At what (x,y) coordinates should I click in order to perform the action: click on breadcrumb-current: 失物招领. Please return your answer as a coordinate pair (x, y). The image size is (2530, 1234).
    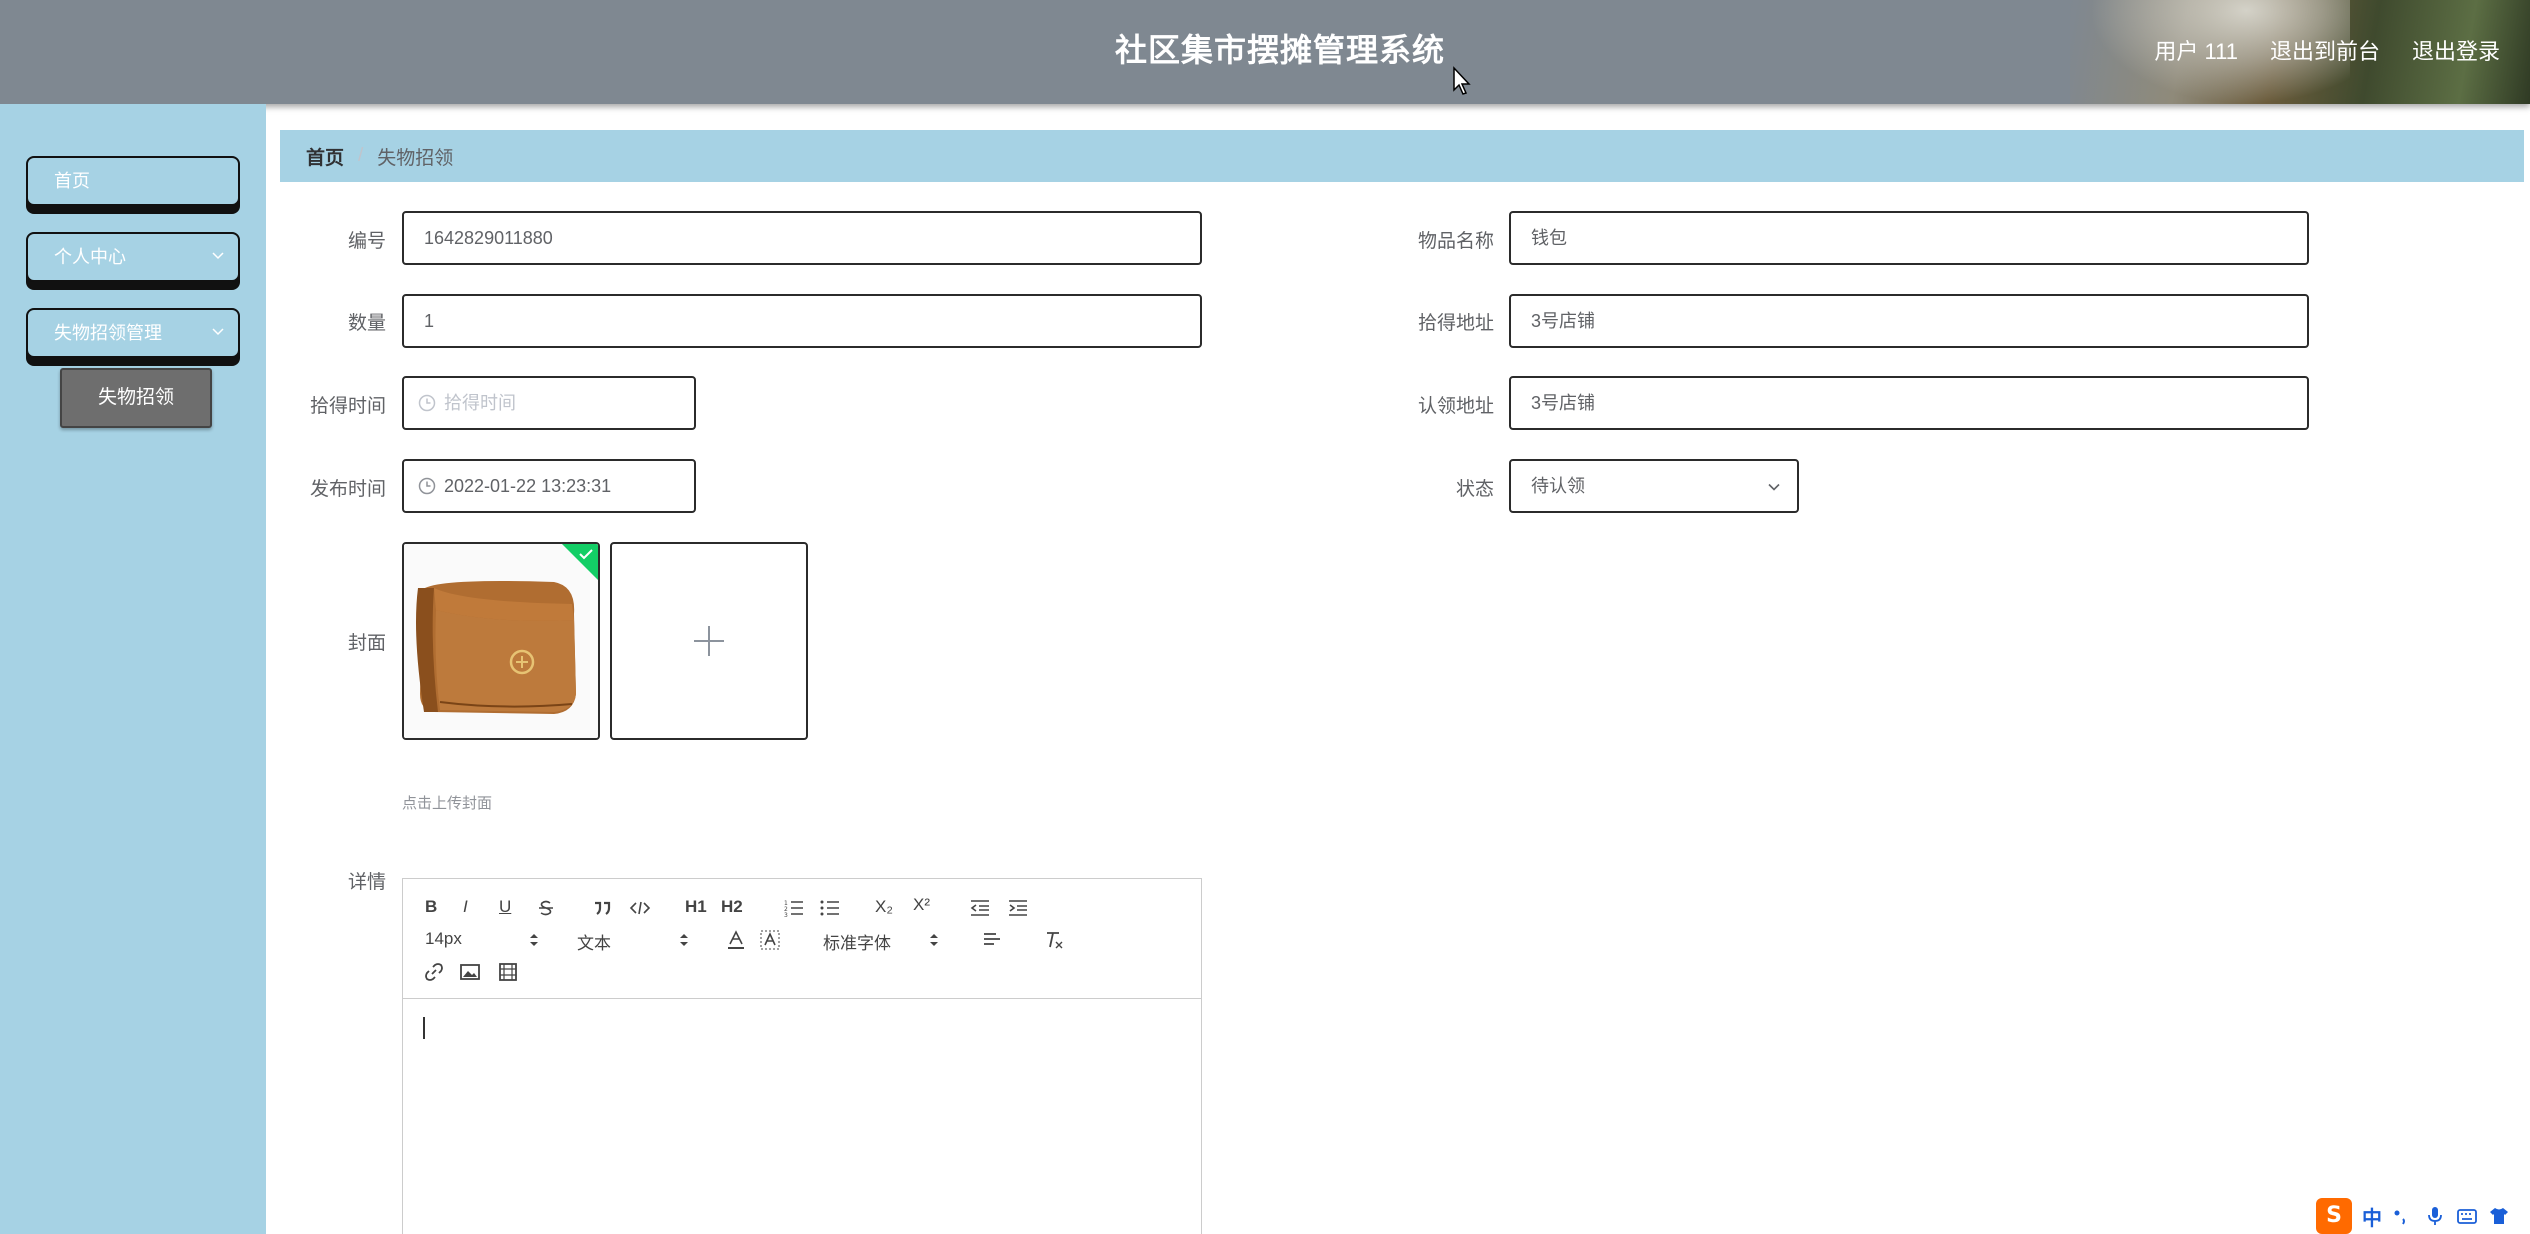
    Looking at the image, I should click on (415, 158).